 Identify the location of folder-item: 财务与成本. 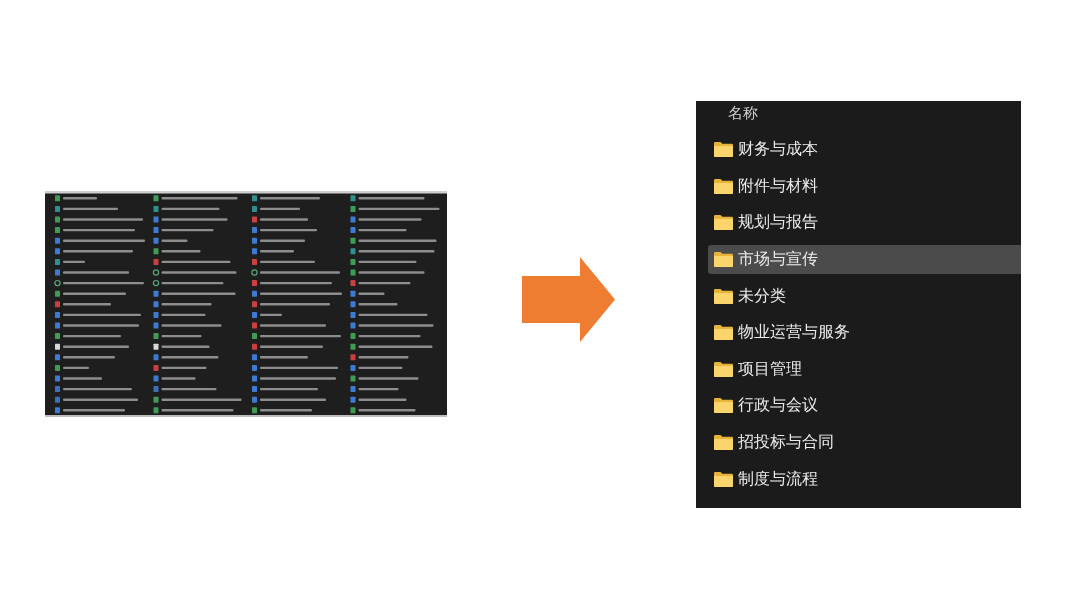
(864, 150).